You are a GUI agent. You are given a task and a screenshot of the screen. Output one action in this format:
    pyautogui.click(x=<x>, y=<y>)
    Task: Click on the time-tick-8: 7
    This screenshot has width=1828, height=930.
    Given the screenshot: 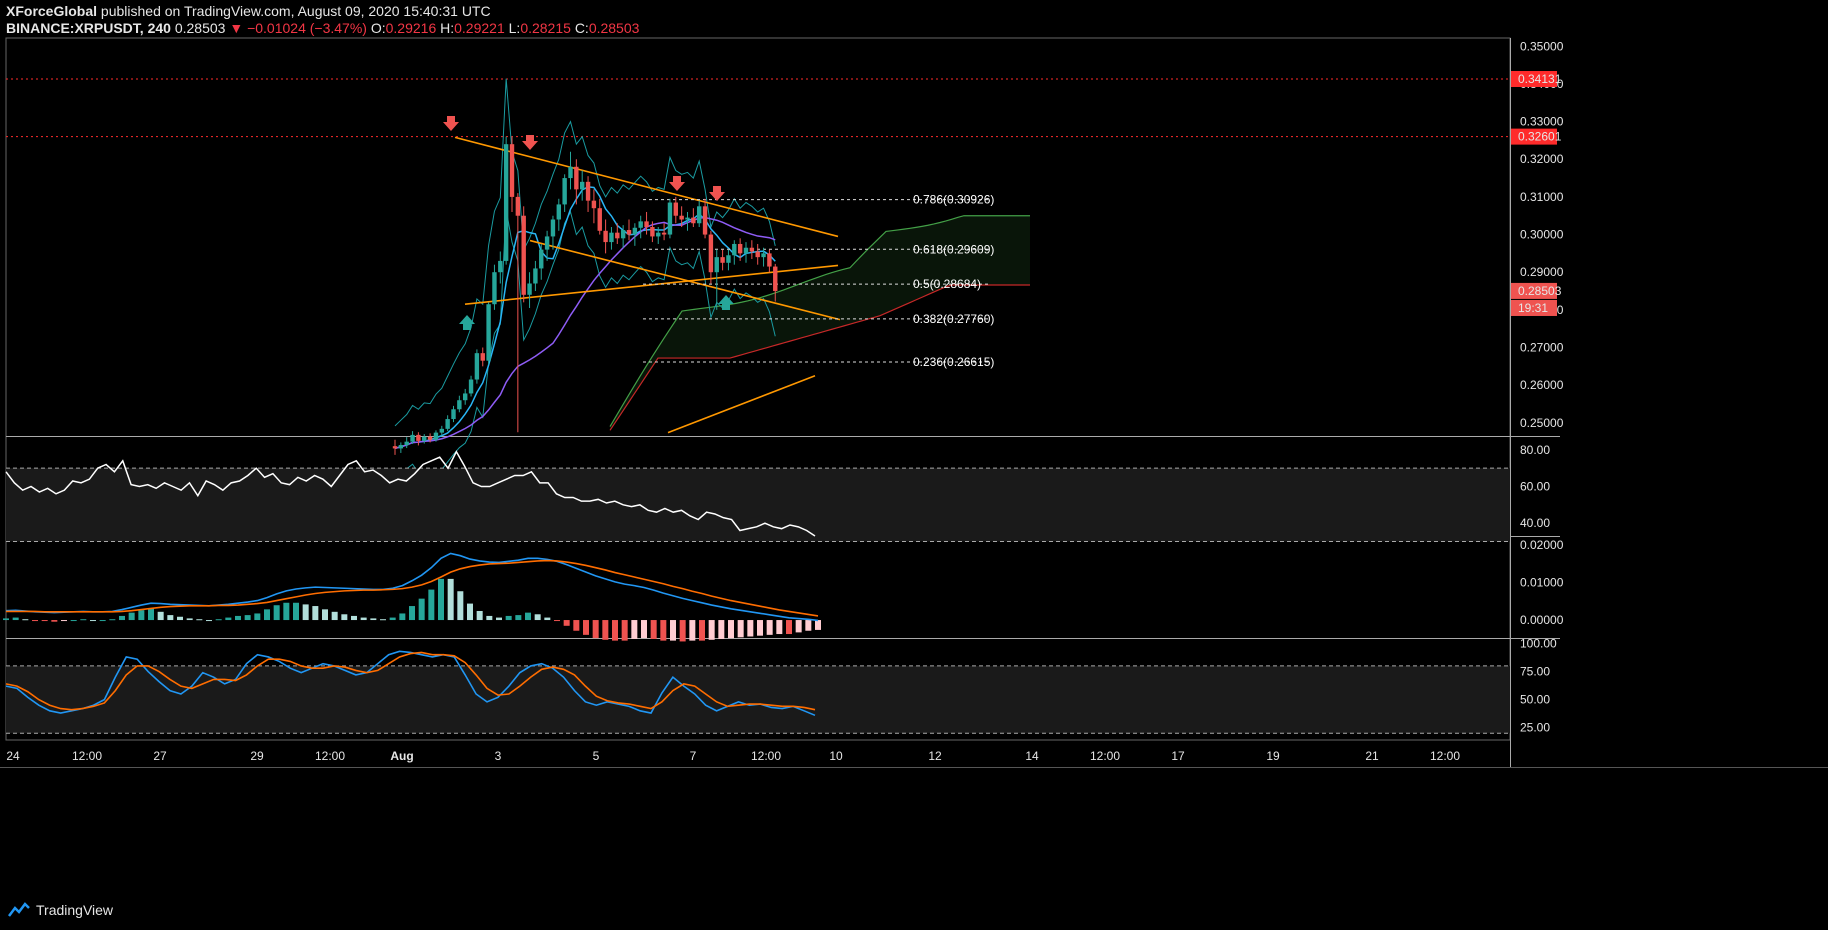 What is the action you would take?
    pyautogui.click(x=693, y=756)
    